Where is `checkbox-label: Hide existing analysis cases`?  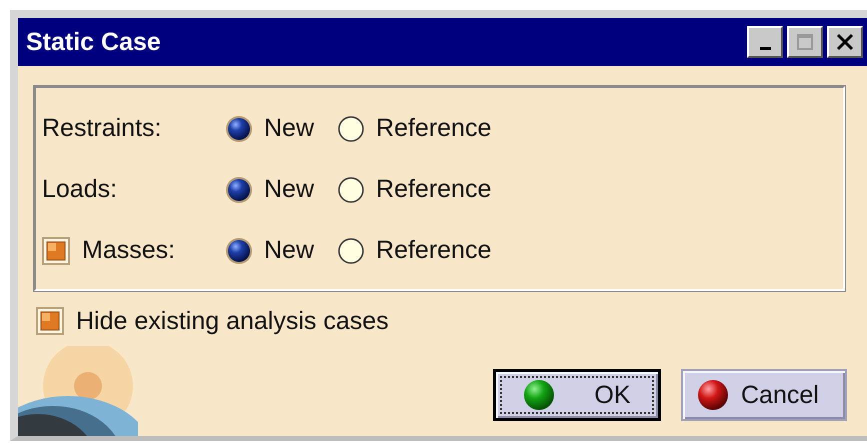 checkbox-label: Hide existing analysis cases is located at coordinates (232, 321).